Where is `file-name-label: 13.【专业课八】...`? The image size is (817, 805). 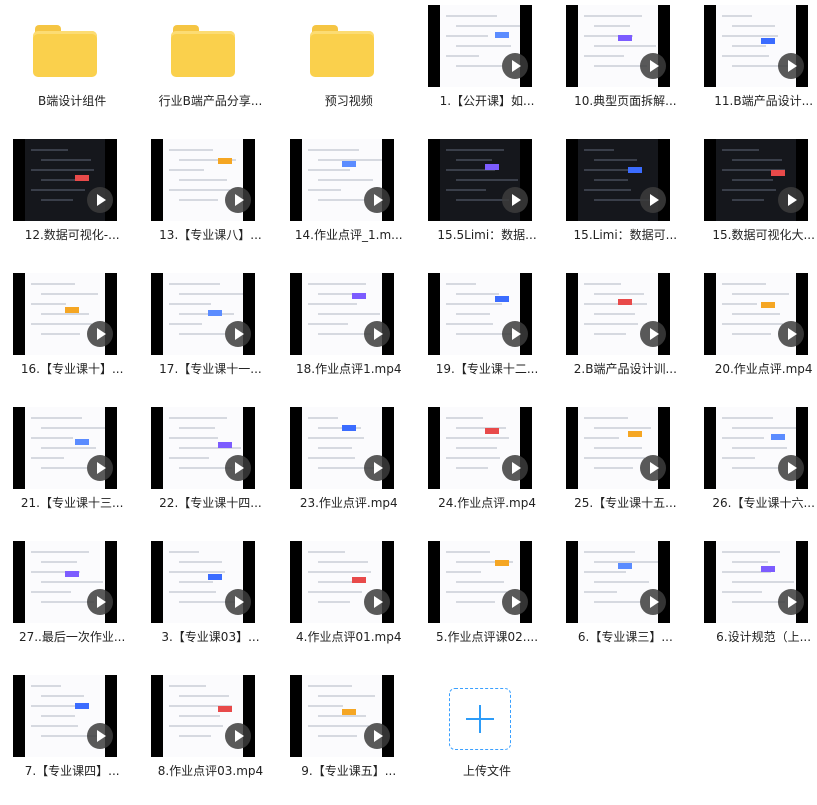
file-name-label: 13.【专业课八】... is located at coordinates (210, 235).